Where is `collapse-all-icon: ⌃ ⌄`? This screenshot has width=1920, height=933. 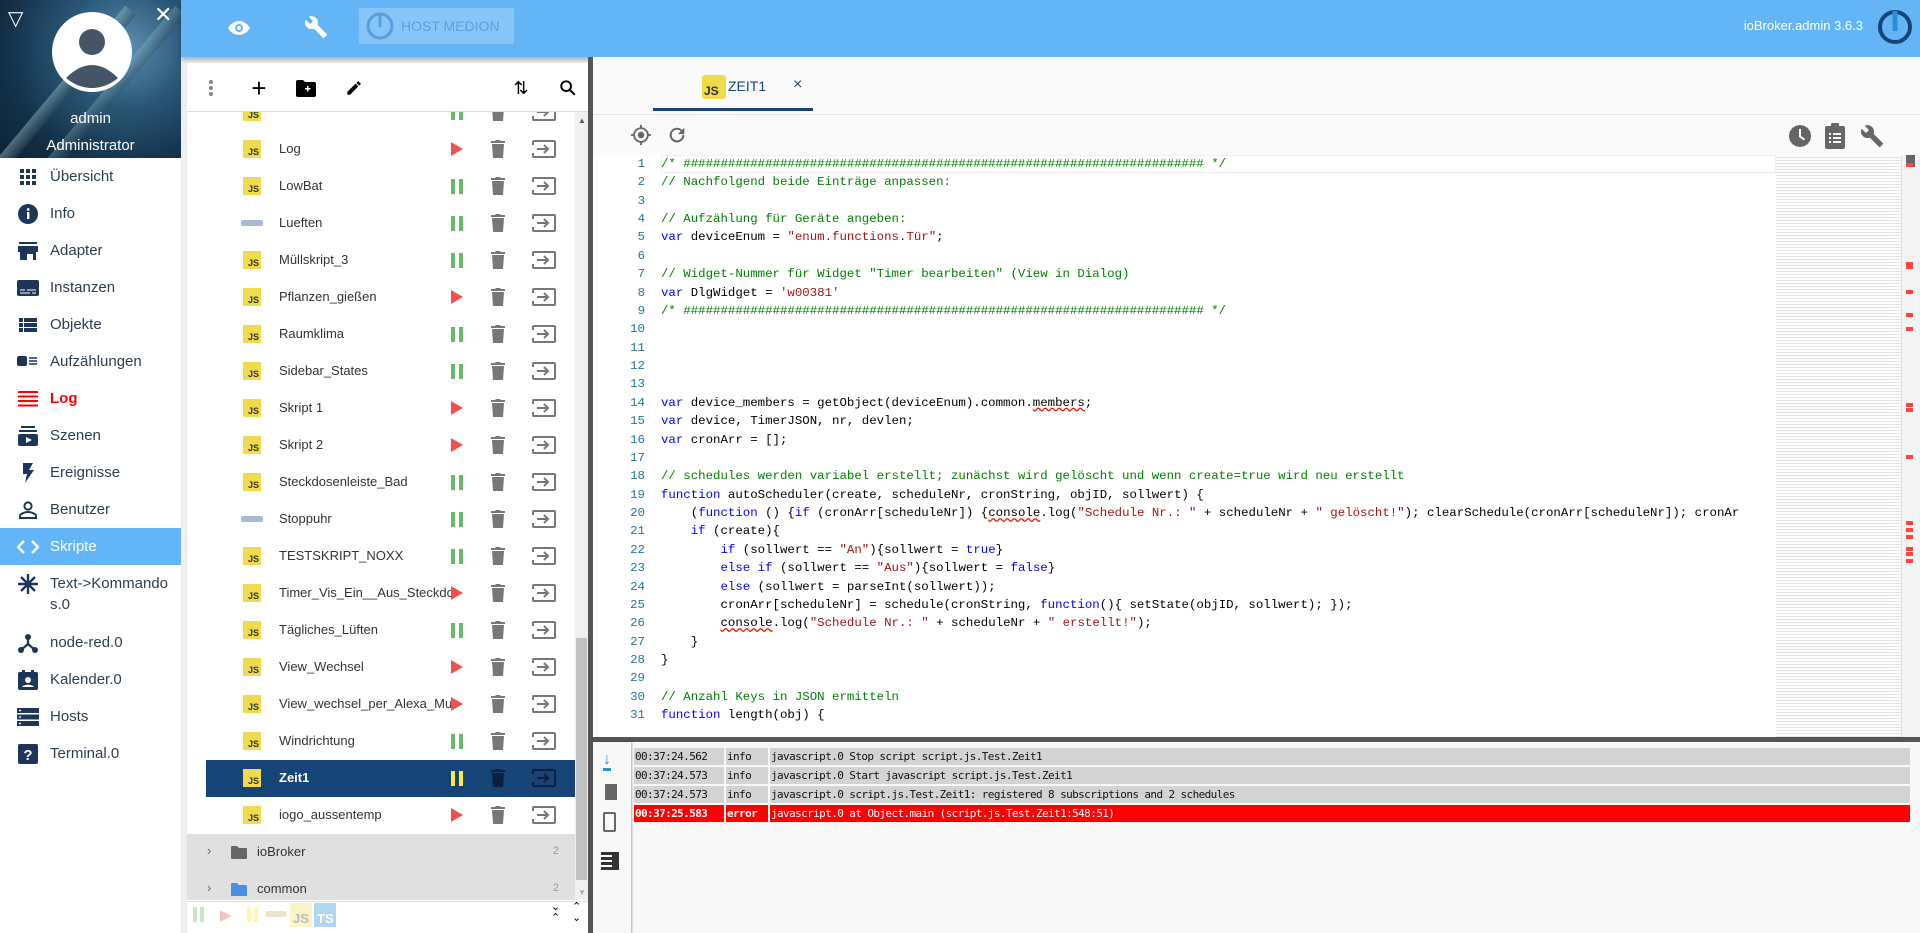
collapse-all-icon: ⌃ ⌄ is located at coordinates (576, 913).